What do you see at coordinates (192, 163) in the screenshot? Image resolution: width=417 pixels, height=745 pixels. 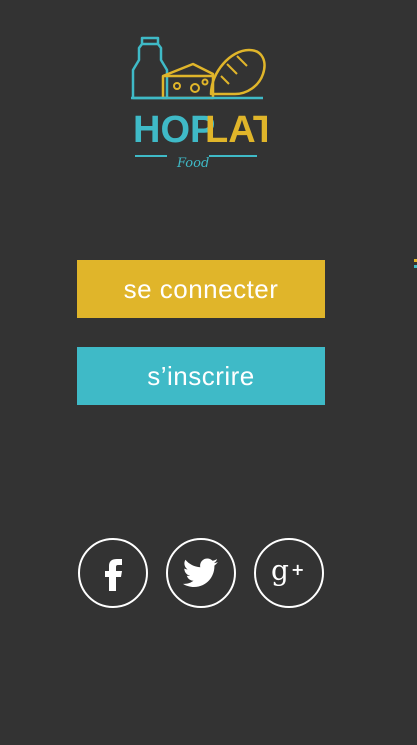 I see `brand-tagline: Food` at bounding box center [192, 163].